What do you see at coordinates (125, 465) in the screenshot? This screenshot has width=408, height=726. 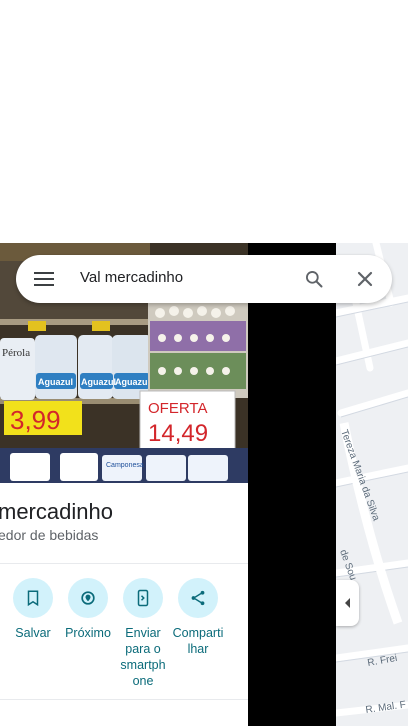 I see `pack-brand: Camponesa` at bounding box center [125, 465].